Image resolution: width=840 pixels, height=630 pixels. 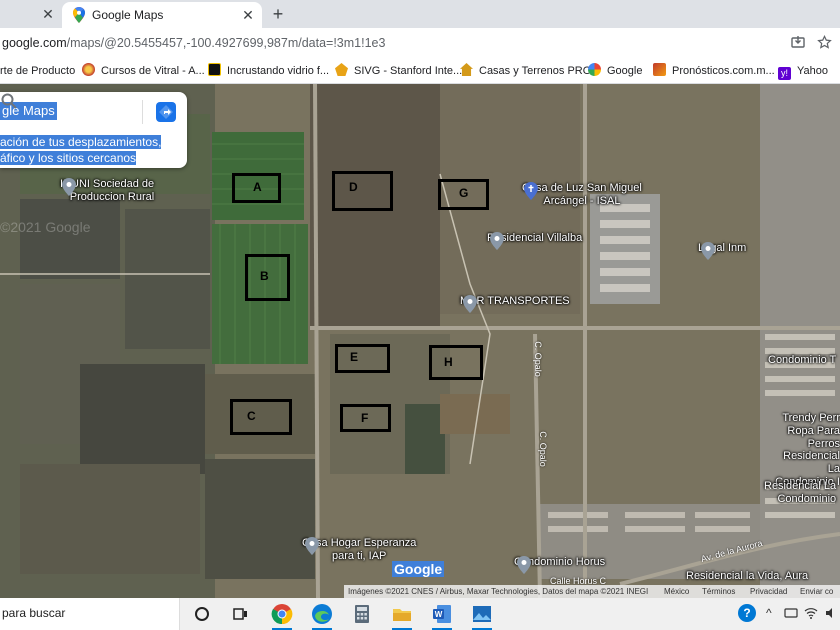 What do you see at coordinates (615, 71) in the screenshot?
I see `bookmark-item: Google` at bounding box center [615, 71].